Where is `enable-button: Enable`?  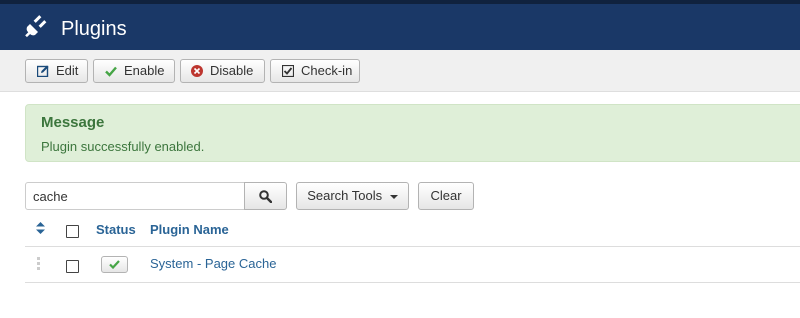 enable-button: Enable is located at coordinates (134, 71).